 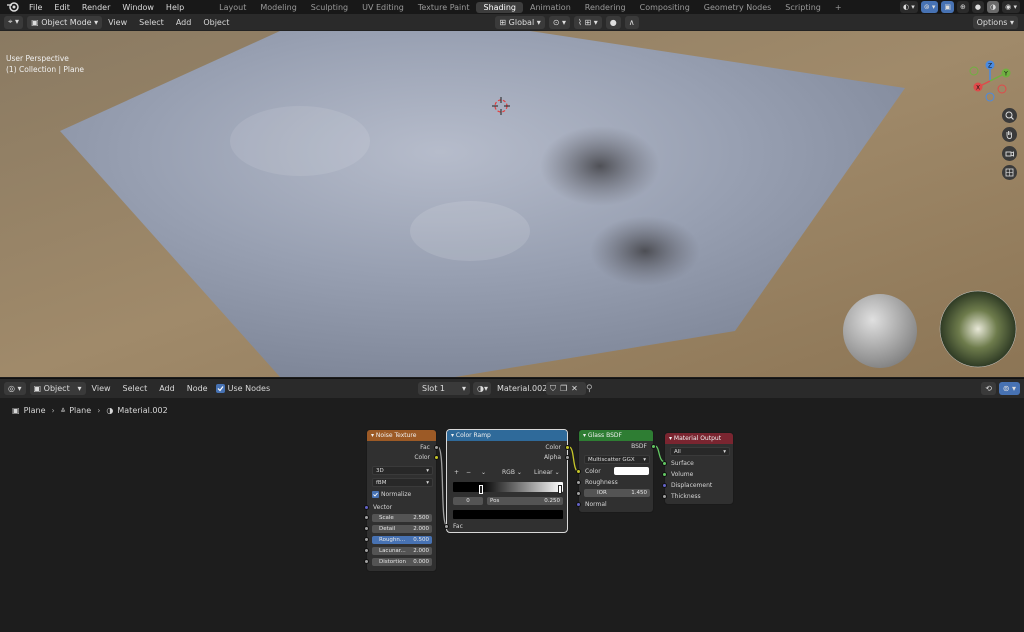 What do you see at coordinates (978, 7) in the screenshot?
I see `shading-solid: ●` at bounding box center [978, 7].